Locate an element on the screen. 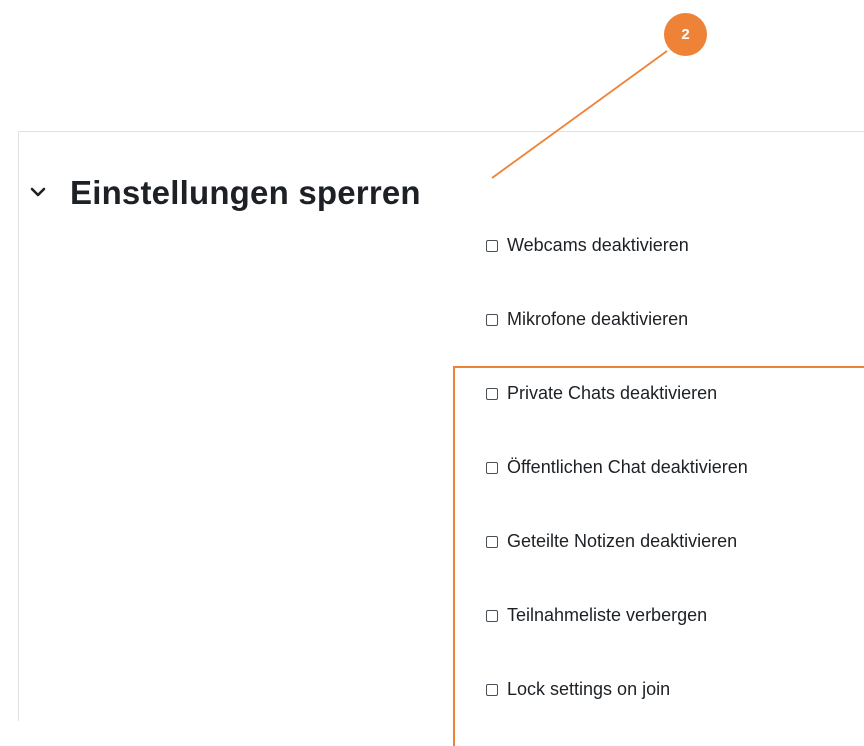 This screenshot has height=746, width=864. section-header-lock-settings: Einstellungen sperren is located at coordinates (223, 192).